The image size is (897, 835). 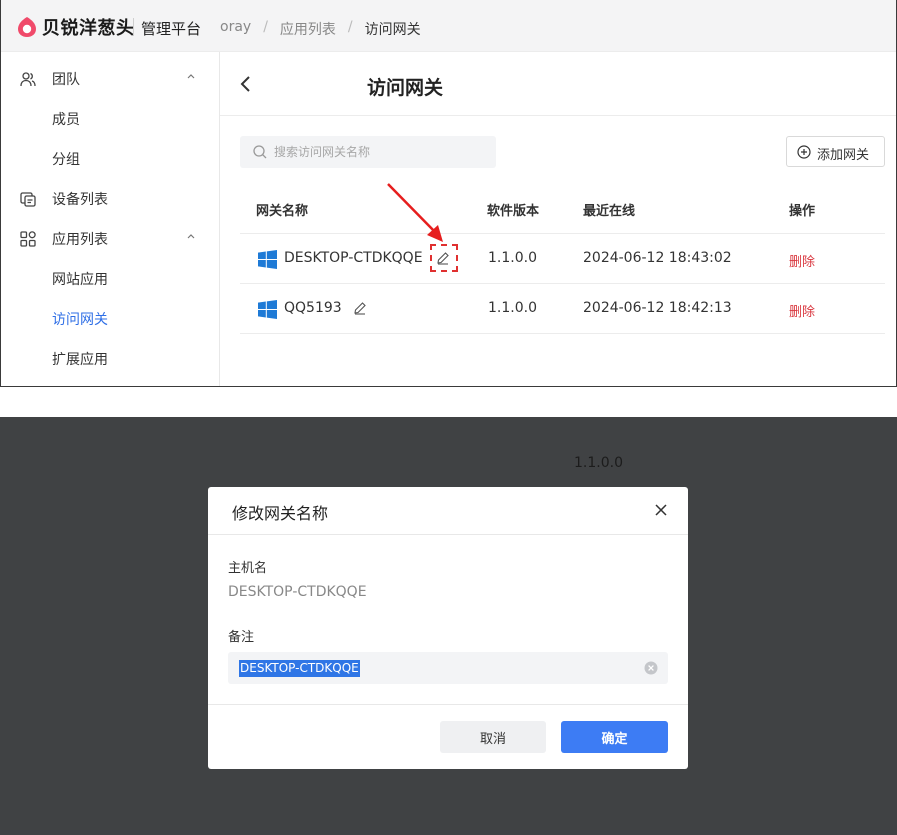 What do you see at coordinates (260, 152) in the screenshot?
I see `search-icon` at bounding box center [260, 152].